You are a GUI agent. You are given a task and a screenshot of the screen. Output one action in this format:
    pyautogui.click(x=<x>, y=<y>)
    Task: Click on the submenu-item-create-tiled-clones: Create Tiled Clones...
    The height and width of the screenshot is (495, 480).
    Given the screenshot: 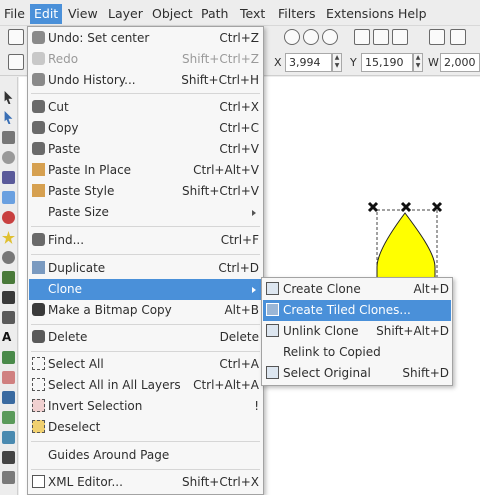 What is the action you would take?
    pyautogui.click(x=357, y=310)
    